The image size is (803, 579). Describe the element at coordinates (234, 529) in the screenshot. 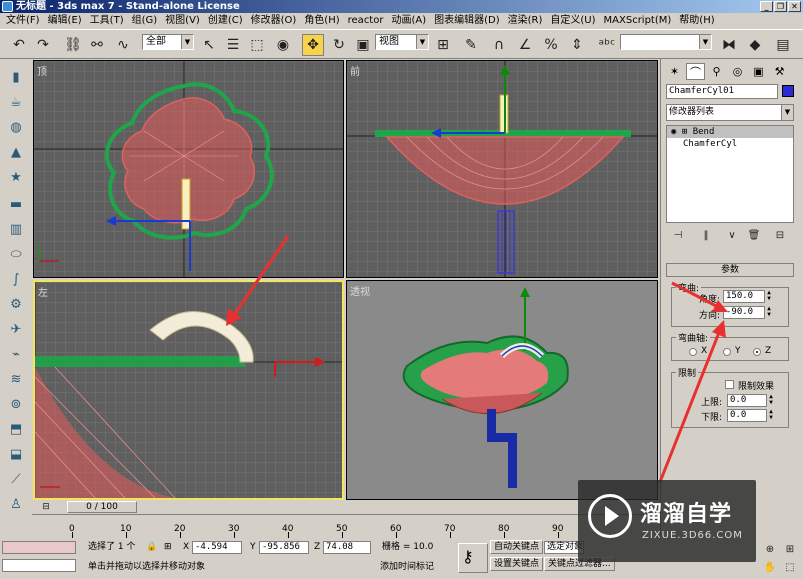

I see `tick-label-30: 30` at that location.